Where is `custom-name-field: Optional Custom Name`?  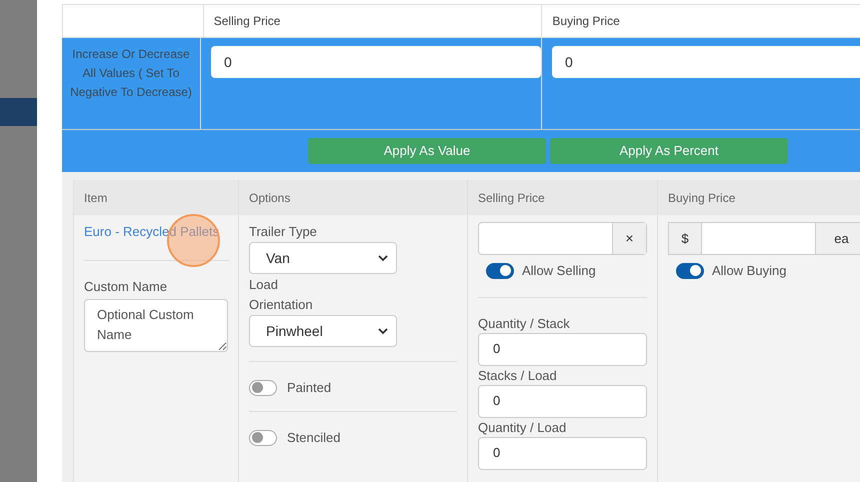 custom-name-field: Optional Custom Name is located at coordinates (156, 325).